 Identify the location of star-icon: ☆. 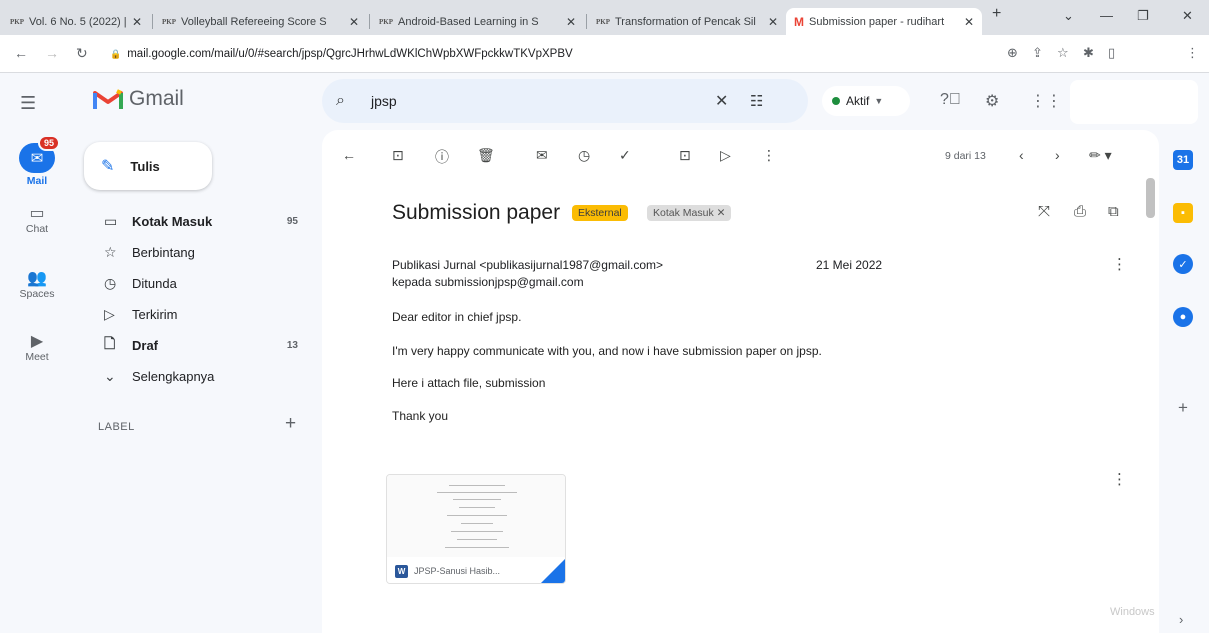
(110, 251).